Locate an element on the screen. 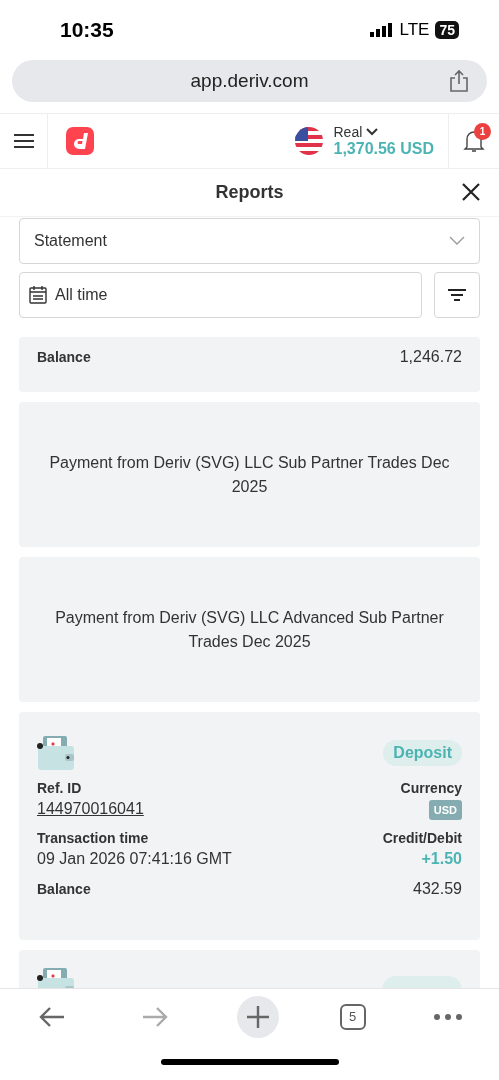 The width and height of the screenshot is (499, 1080). share-button is located at coordinates (459, 81).